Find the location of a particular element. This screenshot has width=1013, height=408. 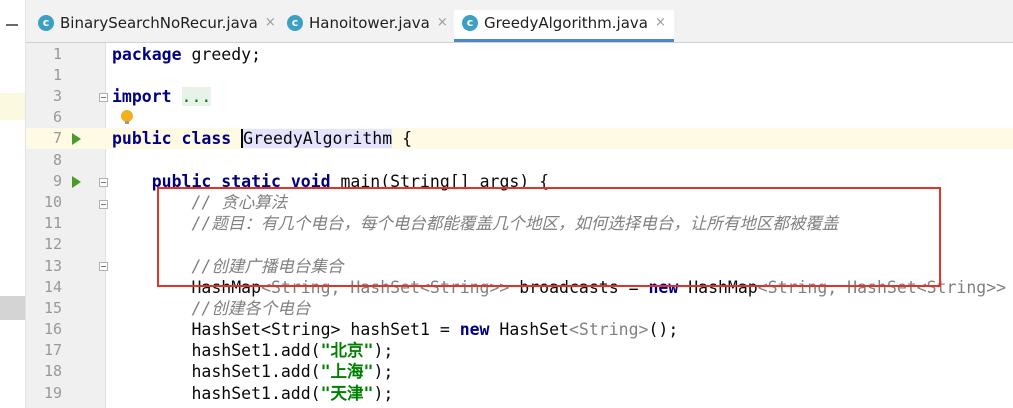

tab-greedyalgorithm: c GreedyAlgorithm.java × is located at coordinates (564, 26).